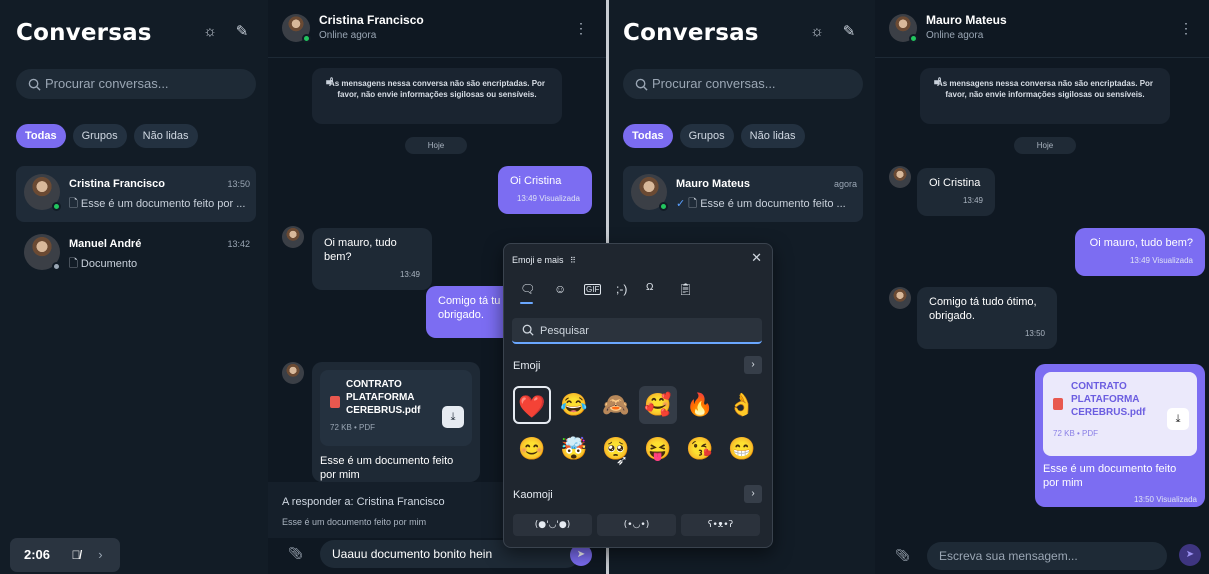  I want to click on kaomoji-item: ʕ•ᴥ•ʔ, so click(720, 525).